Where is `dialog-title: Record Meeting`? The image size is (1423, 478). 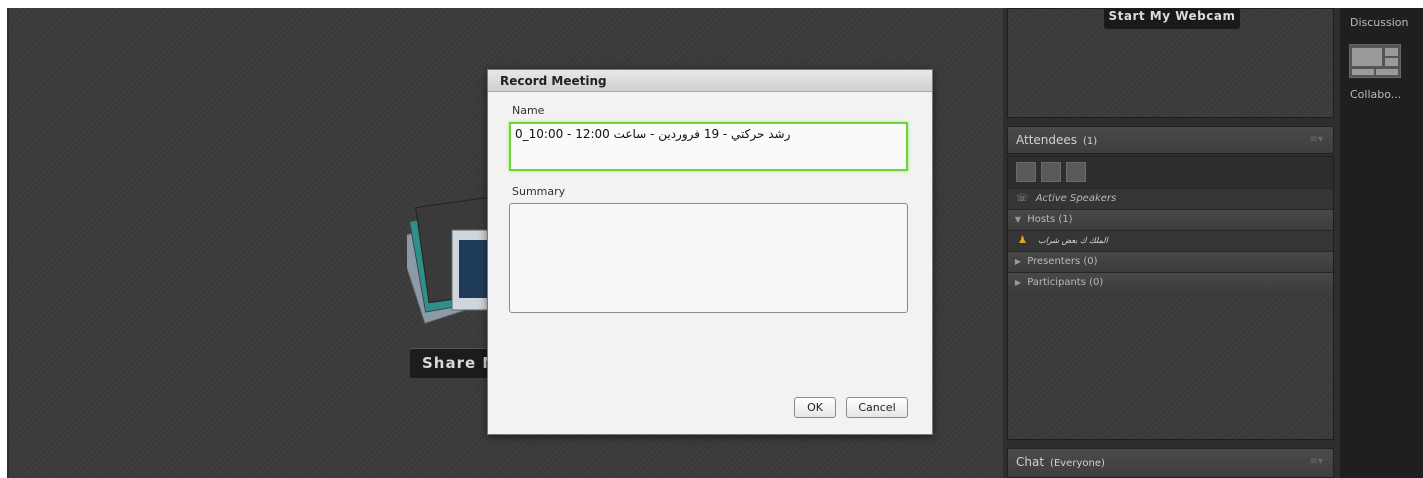 dialog-title: Record Meeting is located at coordinates (710, 81).